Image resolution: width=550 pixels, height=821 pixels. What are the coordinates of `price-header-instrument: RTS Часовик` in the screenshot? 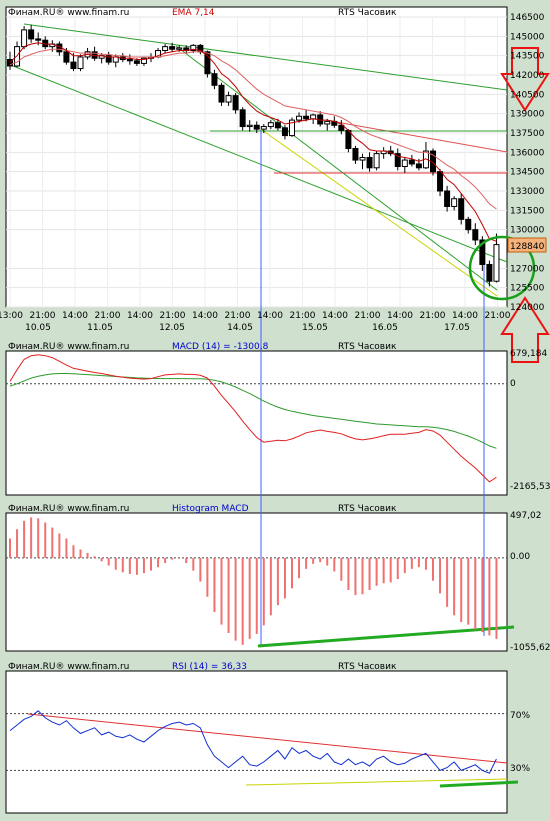 It's located at (367, 13).